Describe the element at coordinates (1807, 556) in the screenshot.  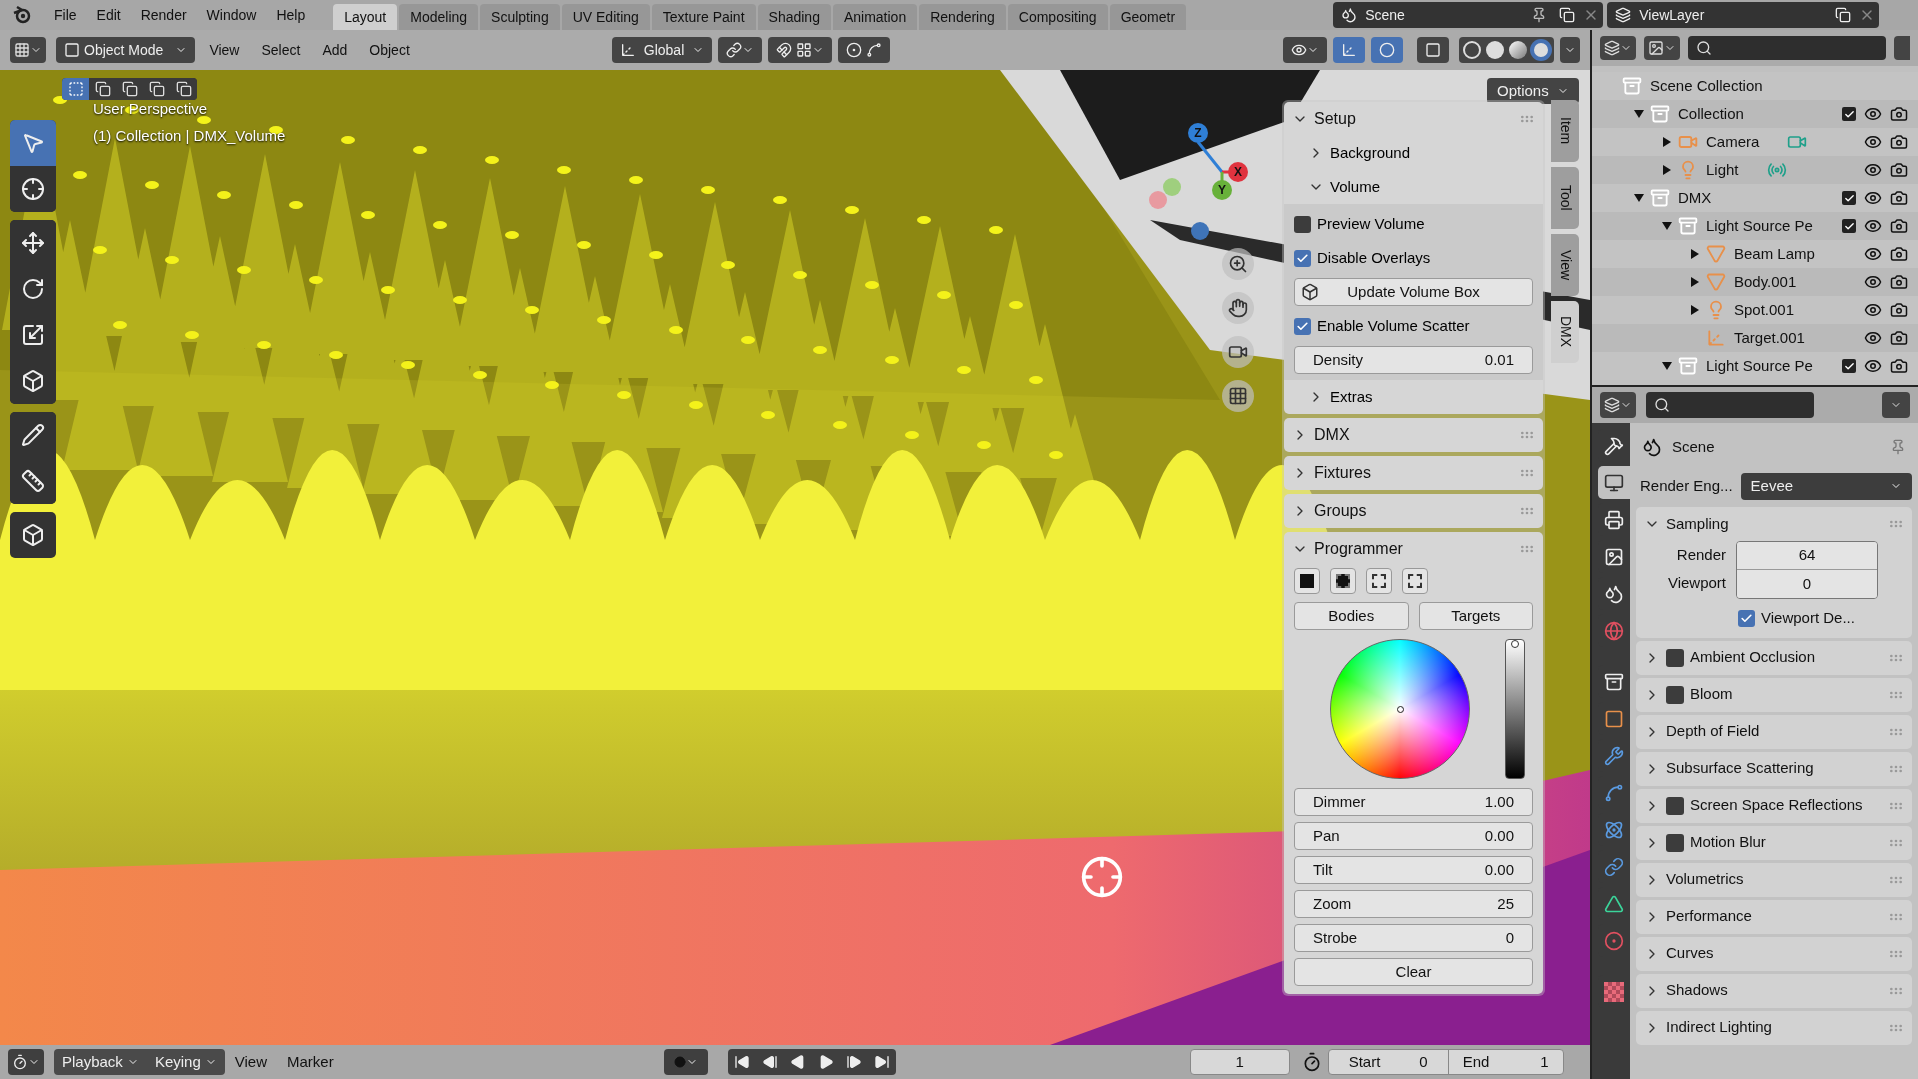
I see `number-field: 64` at that location.